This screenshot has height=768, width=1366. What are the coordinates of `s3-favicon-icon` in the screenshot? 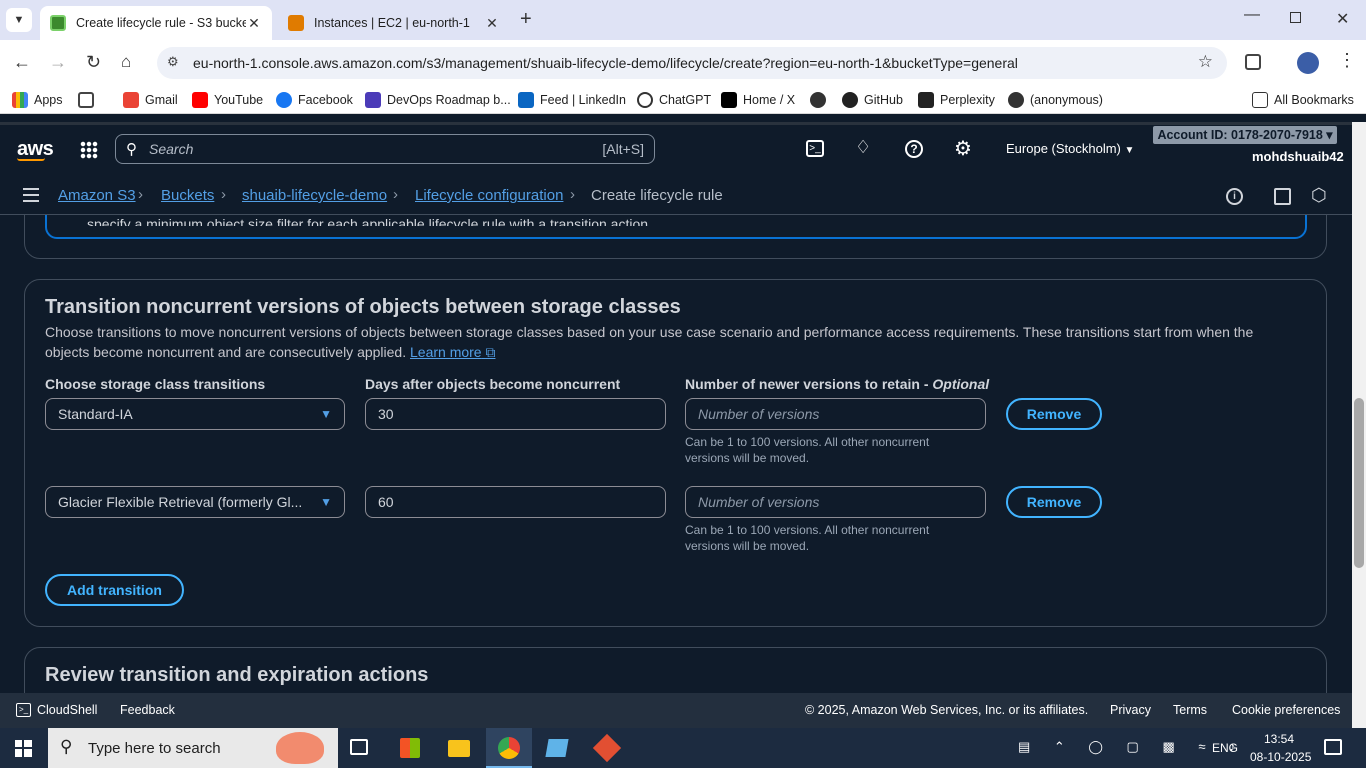 It's located at (58, 23).